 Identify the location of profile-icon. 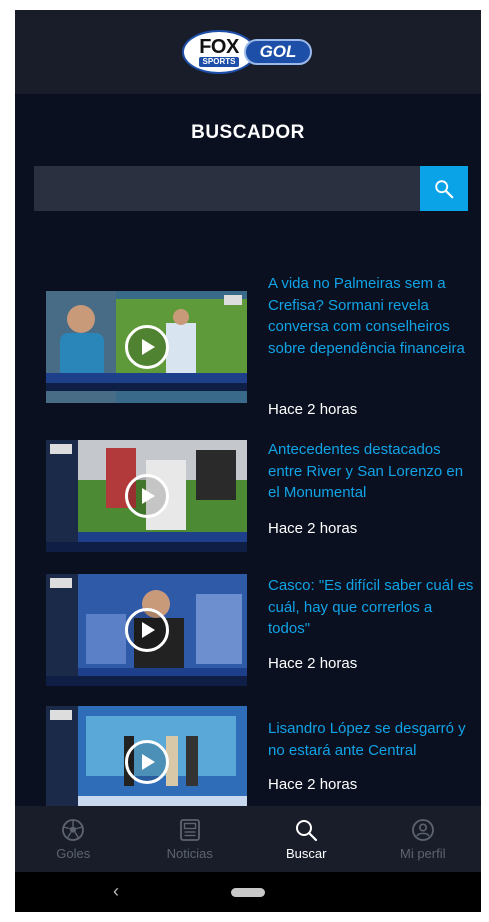
(422, 829).